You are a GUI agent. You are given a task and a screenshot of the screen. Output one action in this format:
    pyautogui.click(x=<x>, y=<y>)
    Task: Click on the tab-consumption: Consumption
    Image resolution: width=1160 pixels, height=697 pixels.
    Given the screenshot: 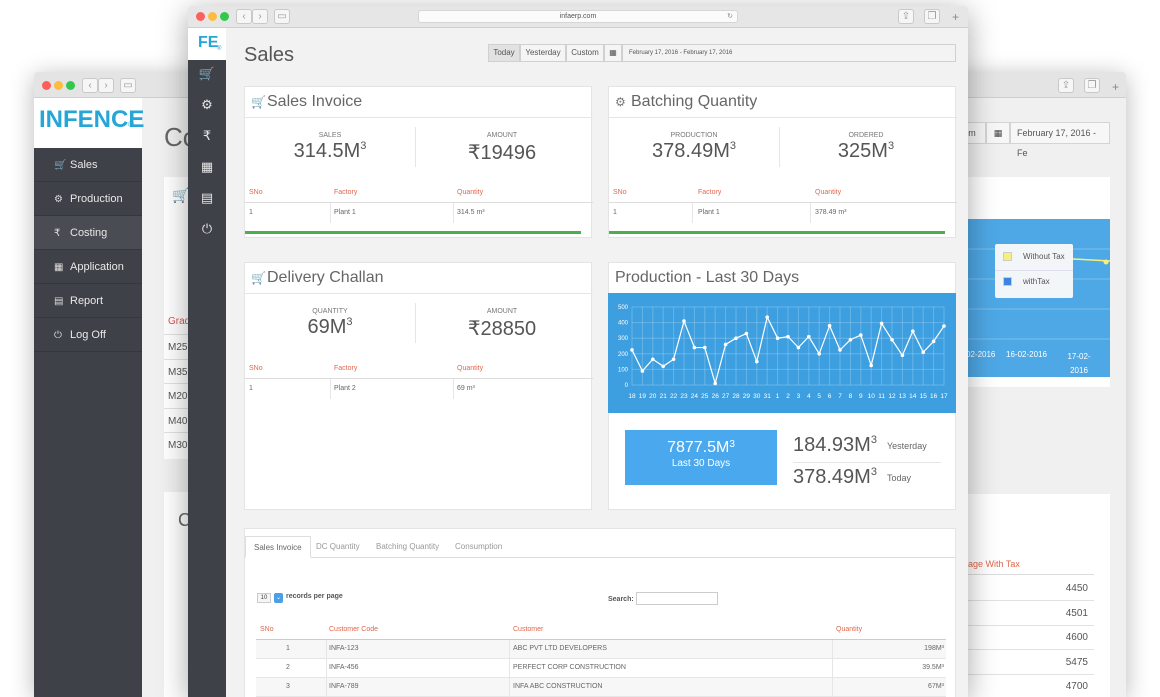 What is the action you would take?
    pyautogui.click(x=478, y=547)
    